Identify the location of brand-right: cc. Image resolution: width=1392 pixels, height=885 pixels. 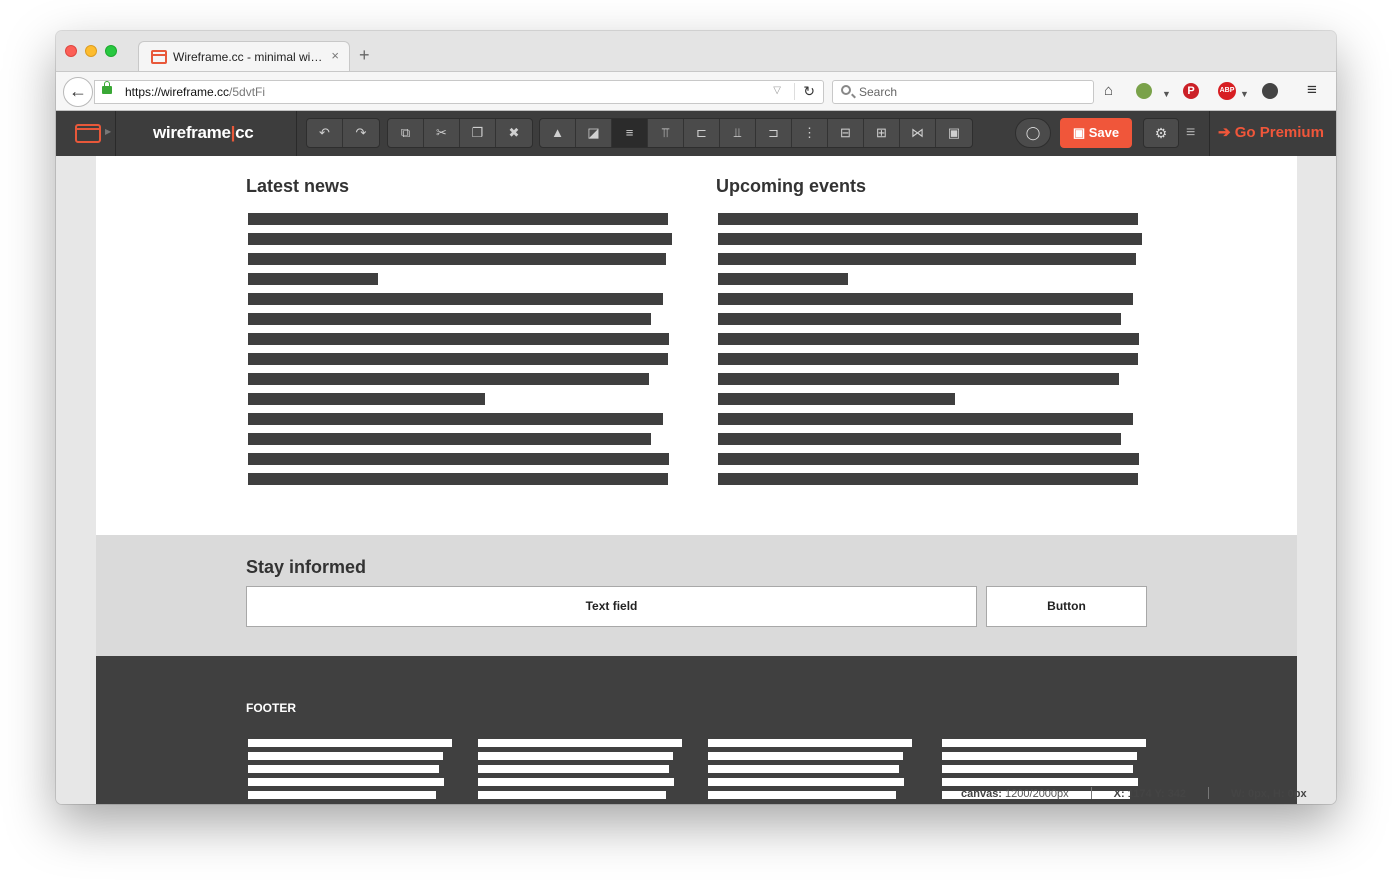
(244, 132).